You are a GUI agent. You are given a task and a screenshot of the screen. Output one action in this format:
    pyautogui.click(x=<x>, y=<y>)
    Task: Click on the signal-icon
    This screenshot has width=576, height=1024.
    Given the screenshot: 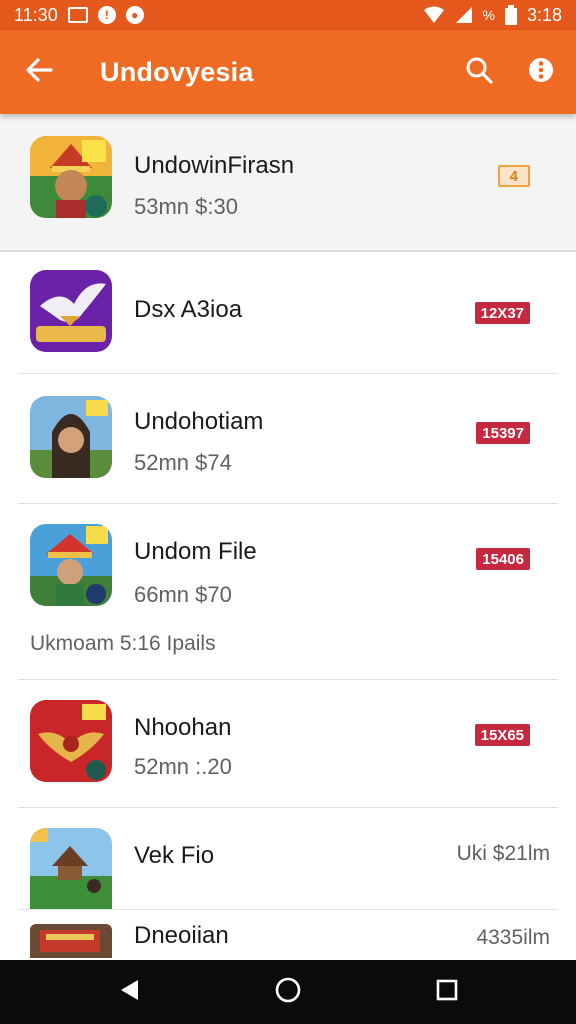 What is the action you would take?
    pyautogui.click(x=464, y=15)
    